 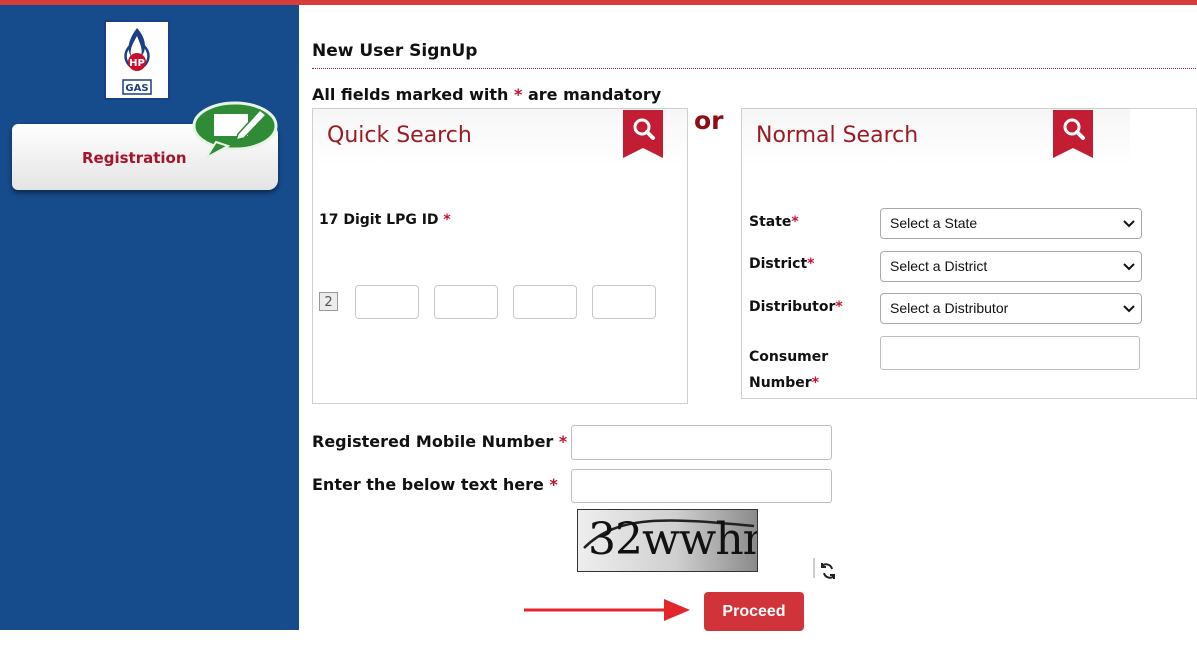 I want to click on captcha-image: 32wwhn, so click(x=667, y=540).